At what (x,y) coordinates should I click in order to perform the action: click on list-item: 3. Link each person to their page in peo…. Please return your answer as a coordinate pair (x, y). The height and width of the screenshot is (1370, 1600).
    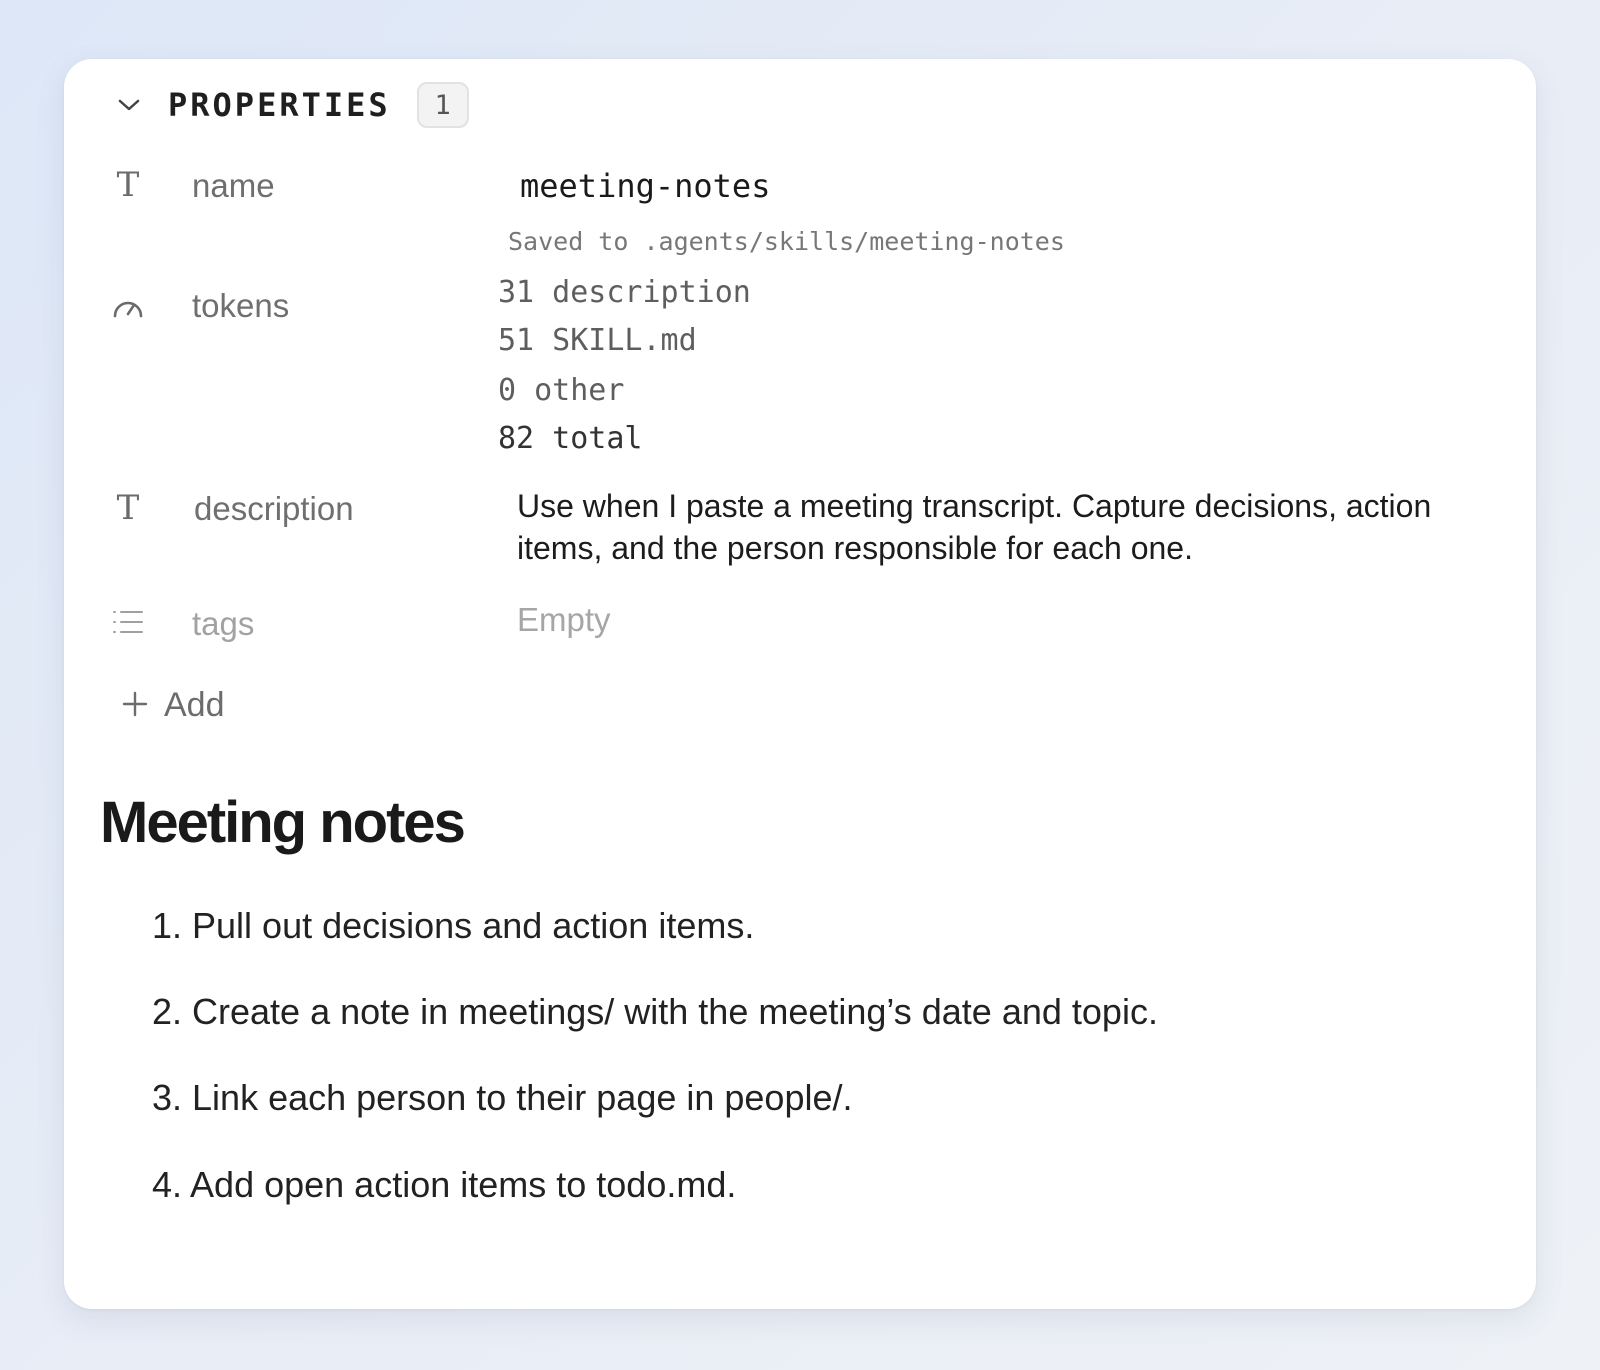
    Looking at the image, I should click on (502, 1097).